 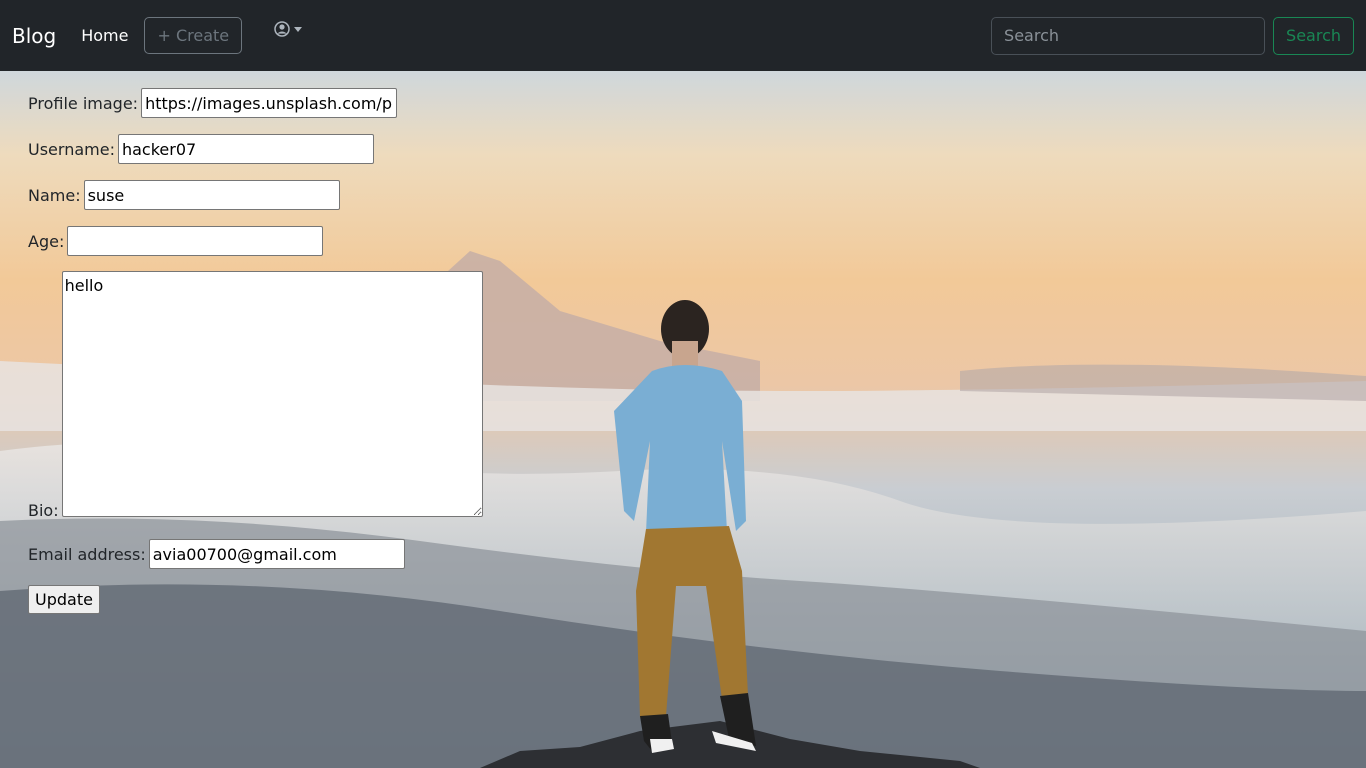 What do you see at coordinates (1128, 35) in the screenshot?
I see `search-input` at bounding box center [1128, 35].